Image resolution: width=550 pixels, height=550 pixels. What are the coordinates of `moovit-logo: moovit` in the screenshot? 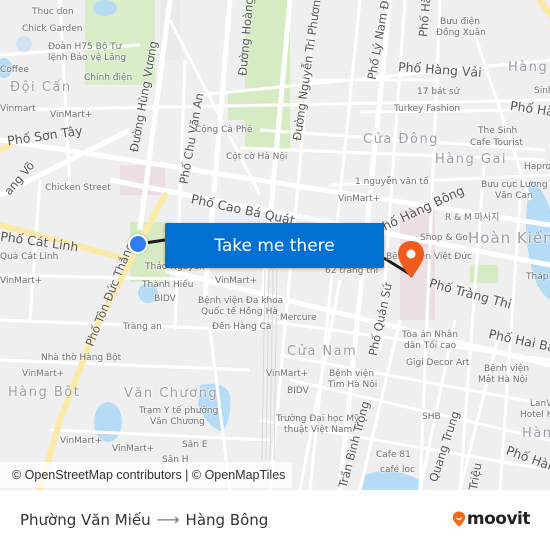 It's located at (491, 519).